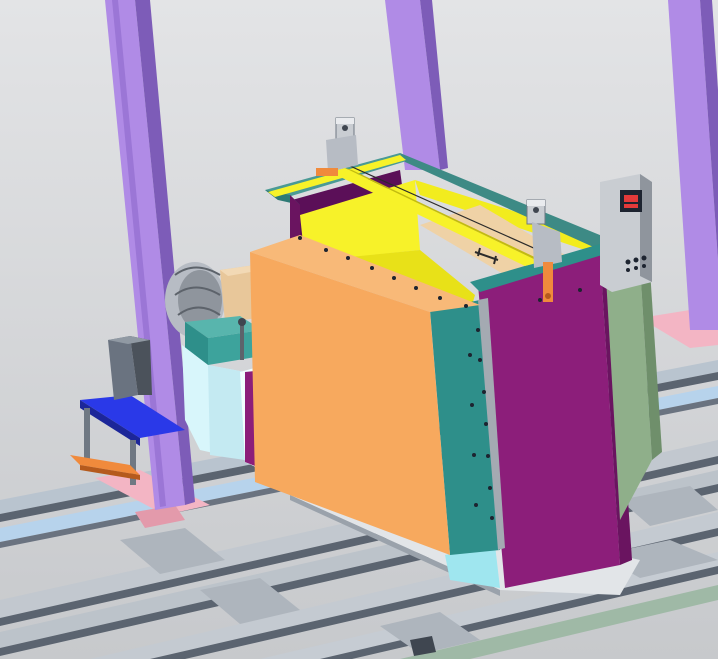  What do you see at coordinates (626, 233) in the screenshot?
I see `control-panel` at bounding box center [626, 233].